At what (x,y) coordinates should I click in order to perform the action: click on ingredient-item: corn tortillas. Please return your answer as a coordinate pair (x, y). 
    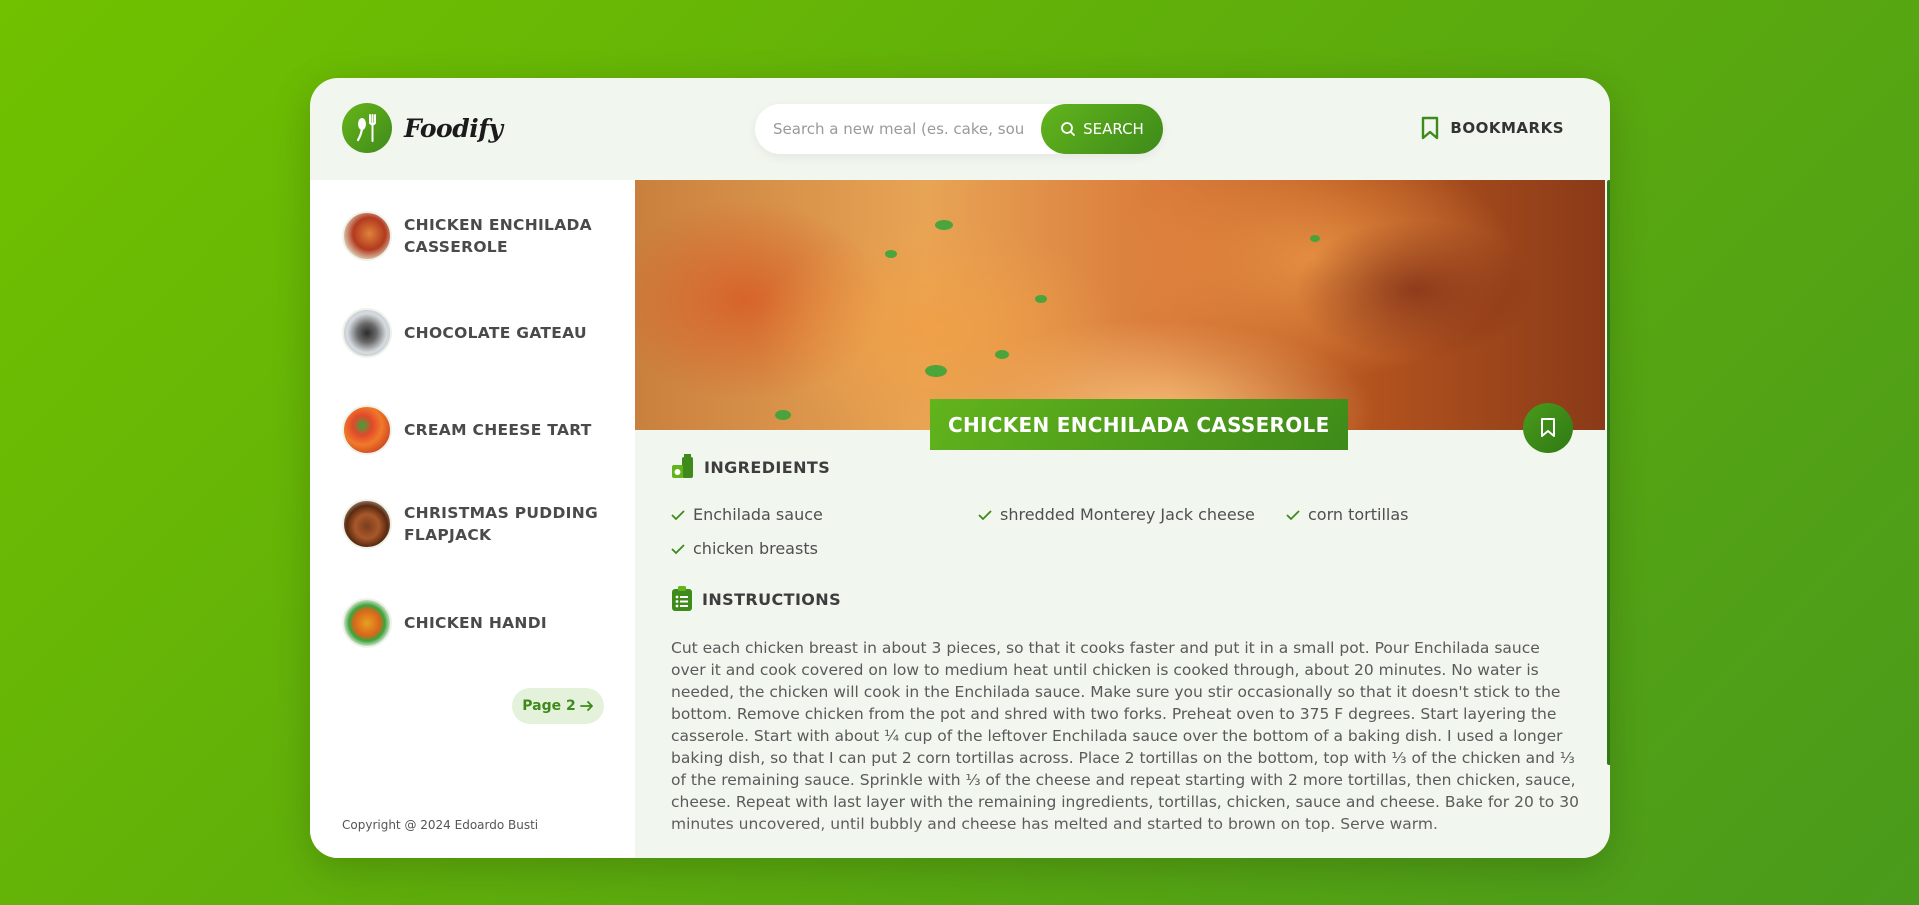
    Looking at the image, I should click on (1347, 514).